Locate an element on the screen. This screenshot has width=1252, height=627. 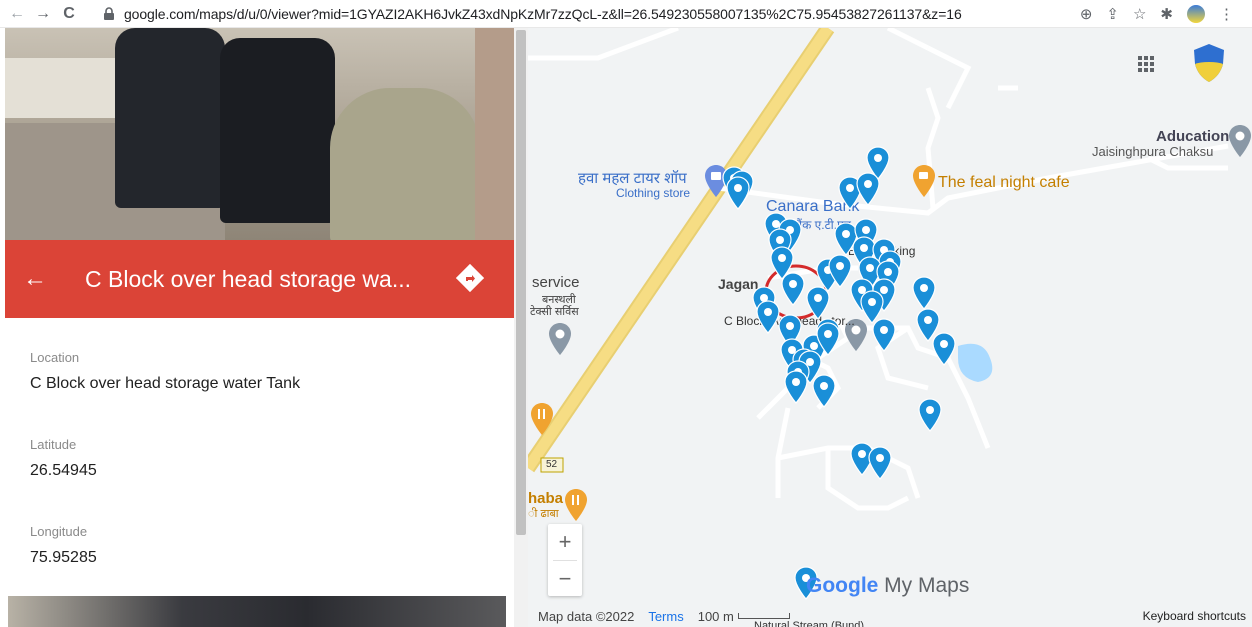
field-longitude: Longitude 75.95285 is located at coordinates (165, 545).